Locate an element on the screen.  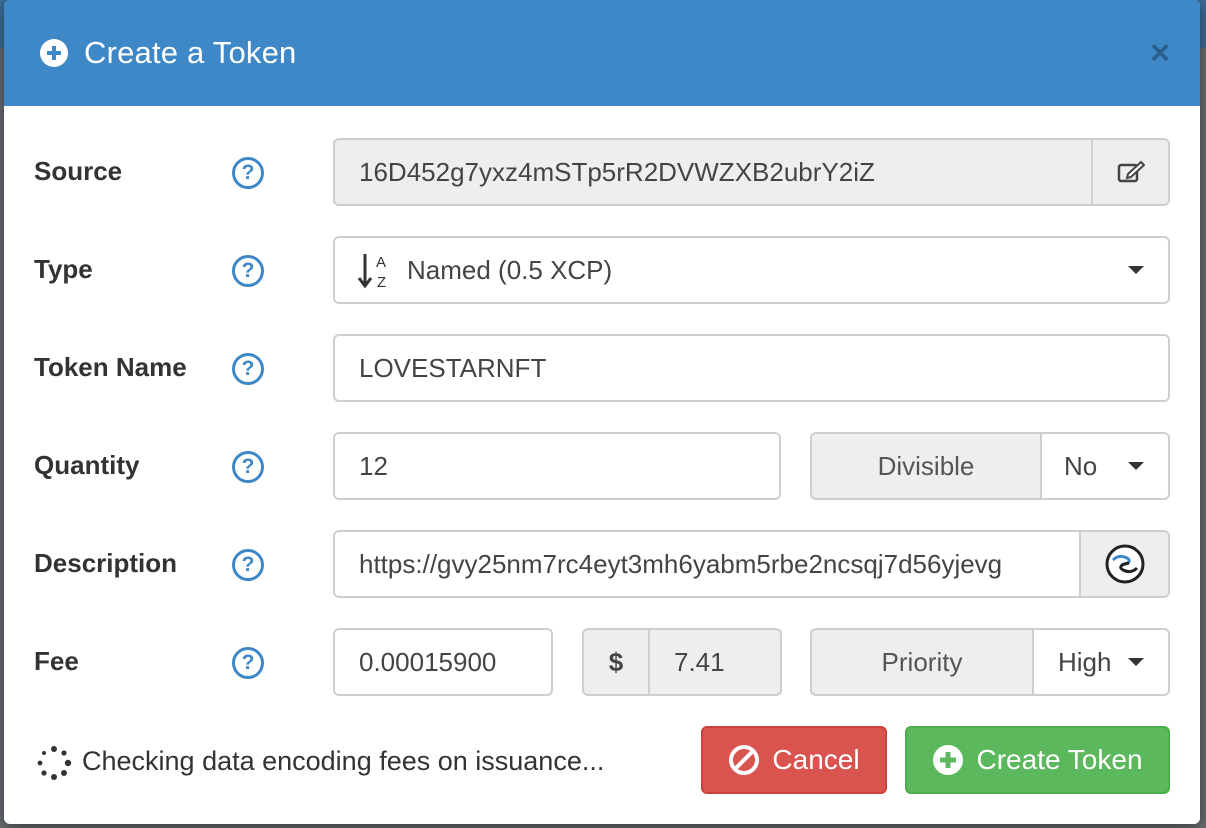
create-token-button: Create Token is located at coordinates (1037, 760).